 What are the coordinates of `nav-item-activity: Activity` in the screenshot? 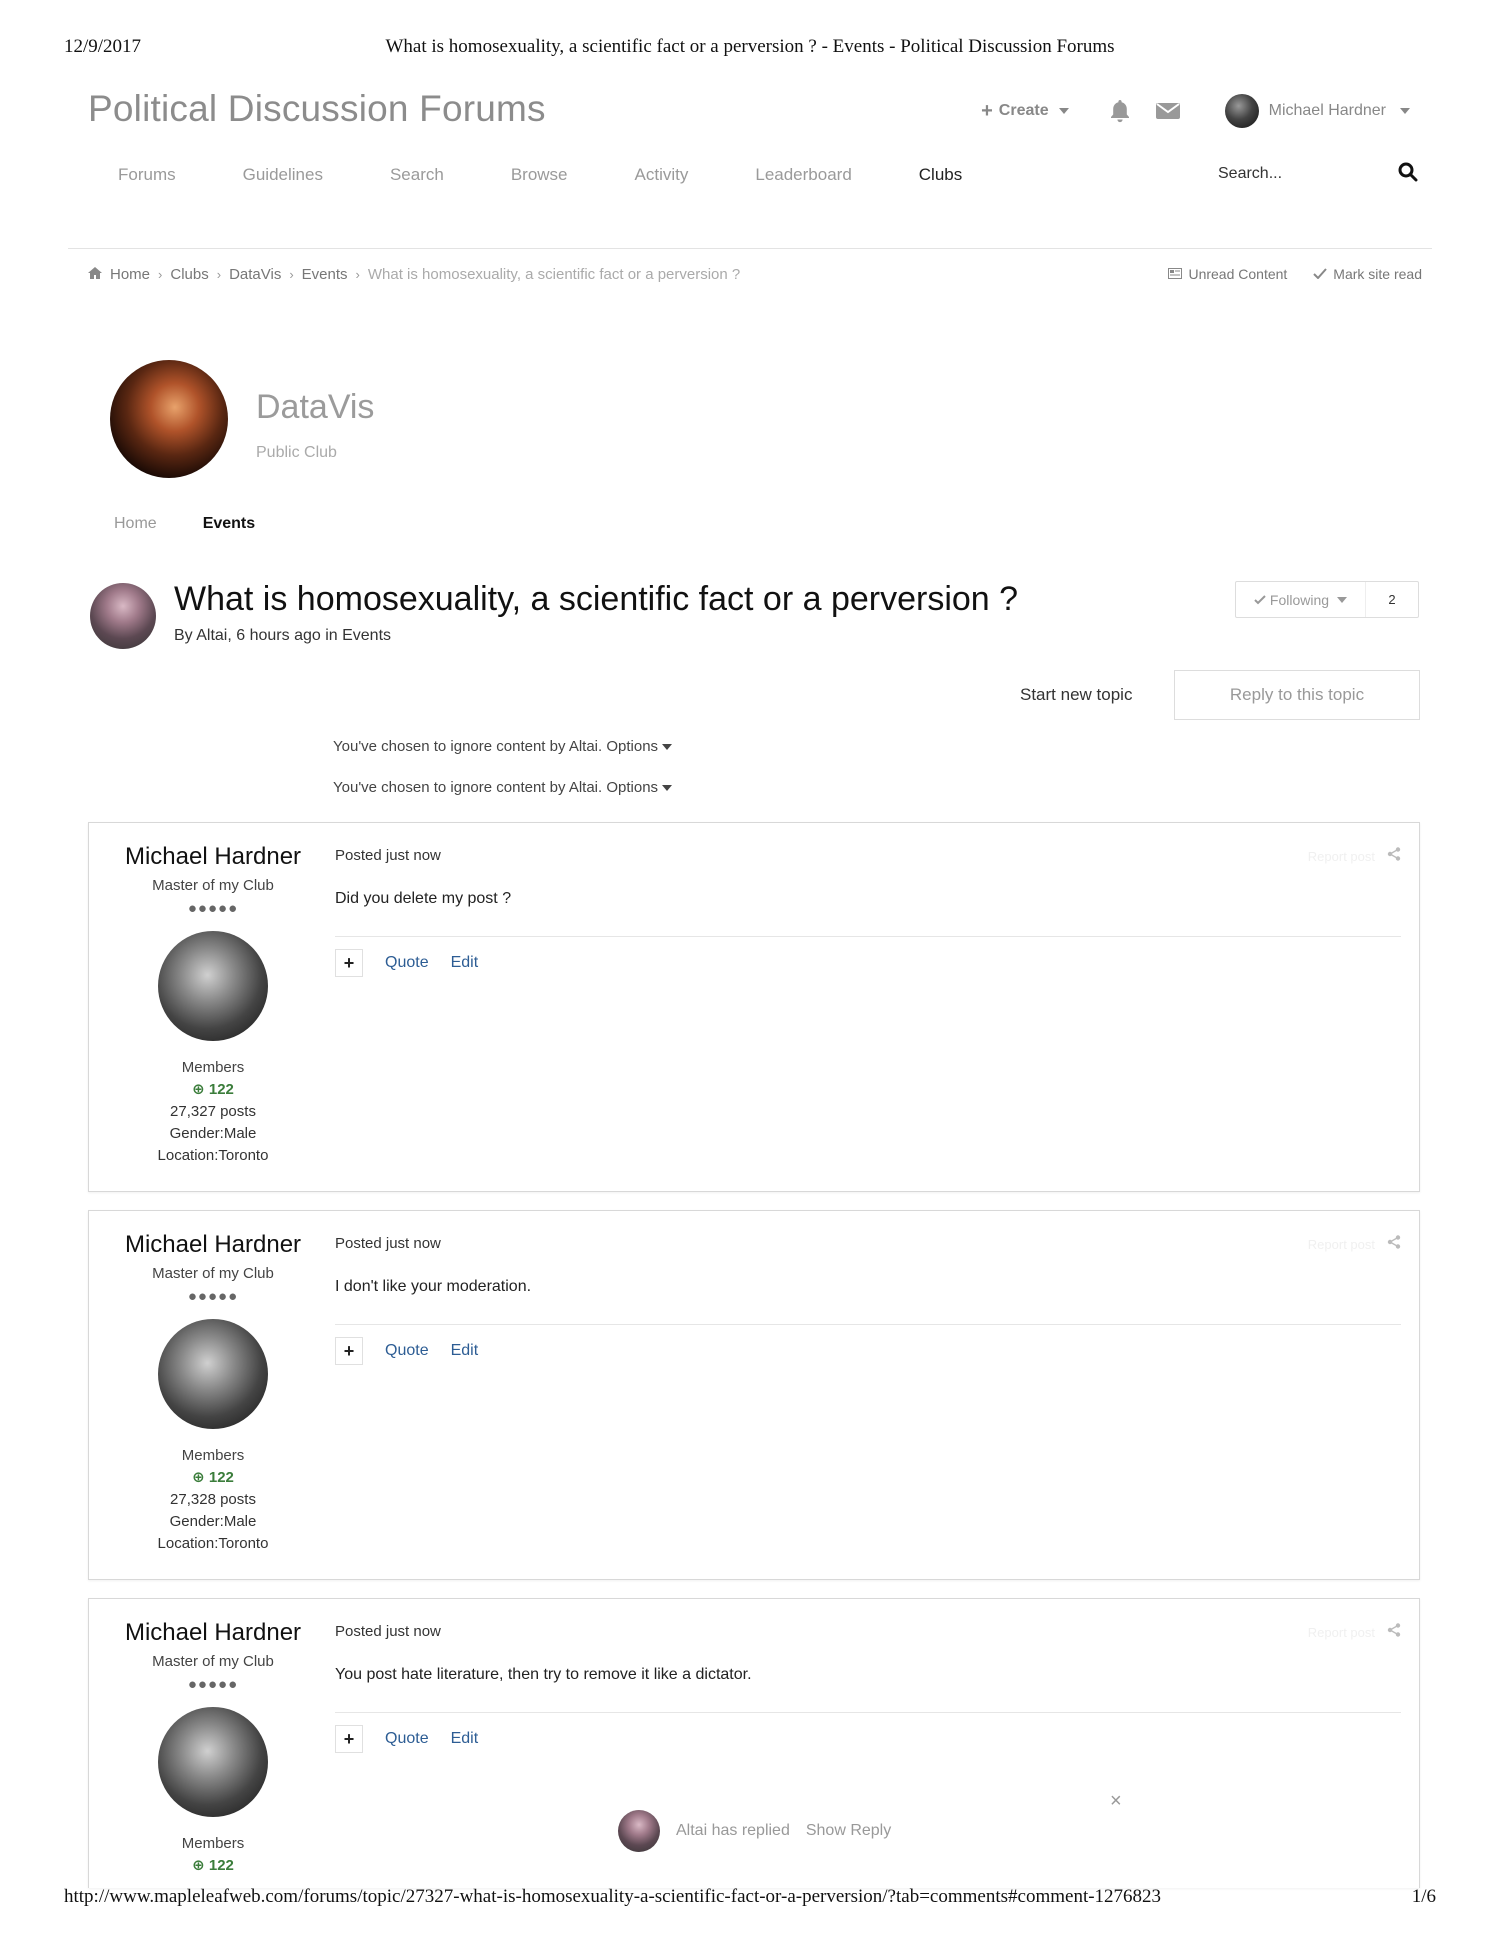 It's located at (662, 175).